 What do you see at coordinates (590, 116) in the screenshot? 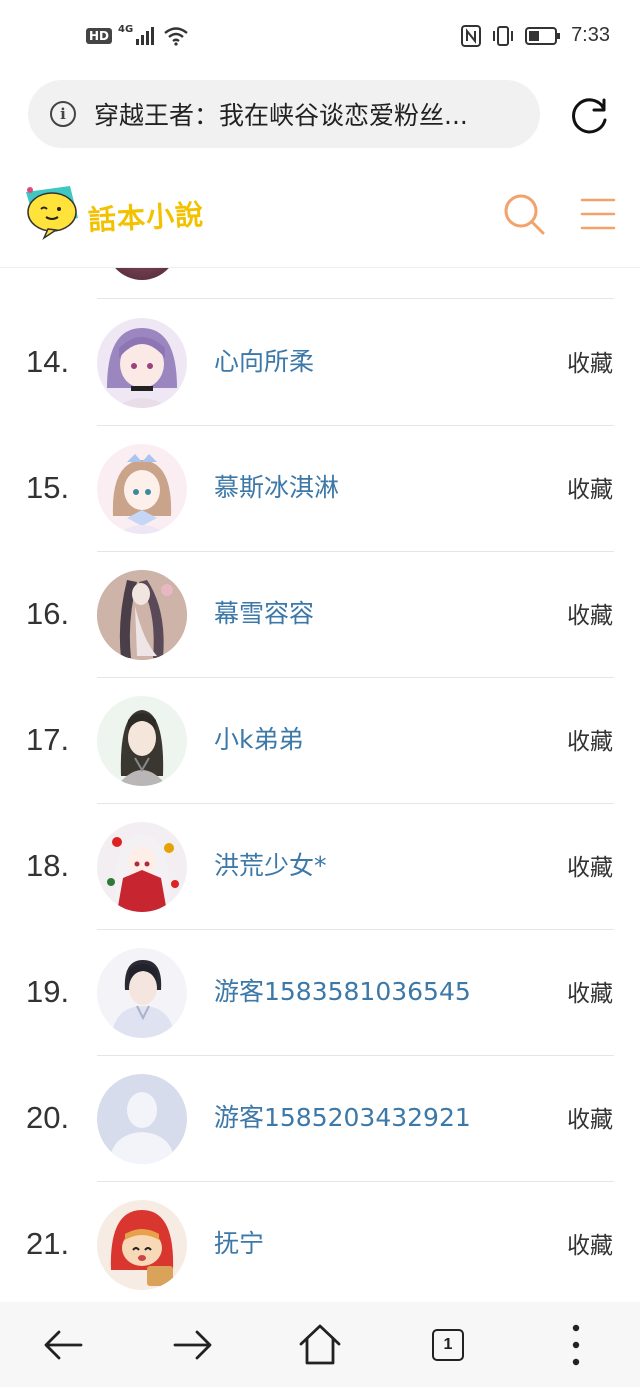
I see `refresh-icon` at bounding box center [590, 116].